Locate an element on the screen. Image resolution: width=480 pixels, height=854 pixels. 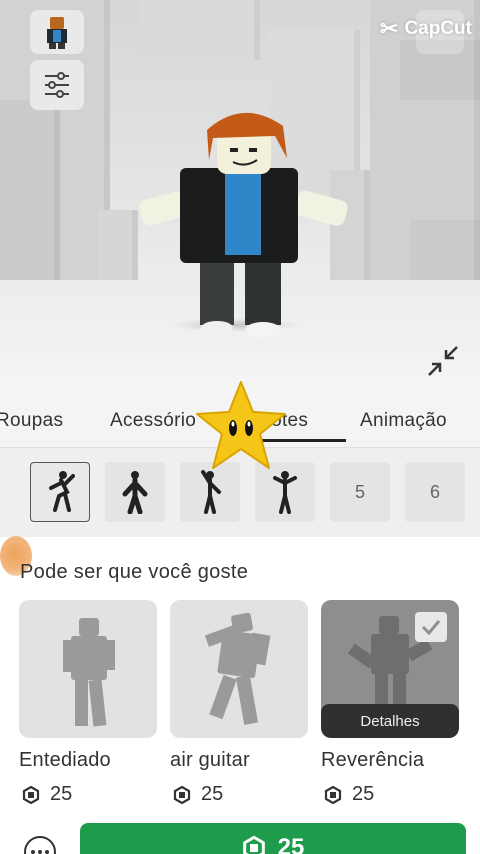
details-button: Detalhes is located at coordinates (390, 721).